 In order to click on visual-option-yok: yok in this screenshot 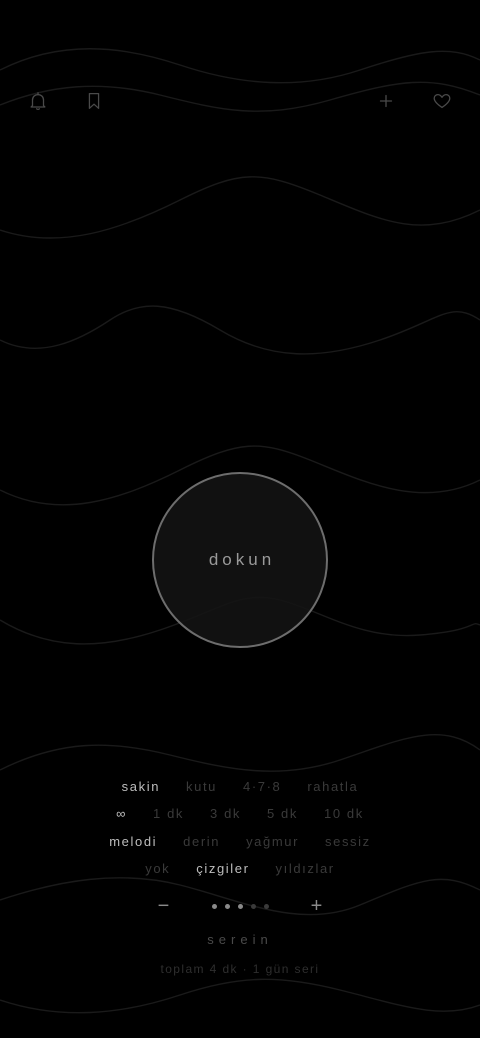, I will do `click(157, 868)`.